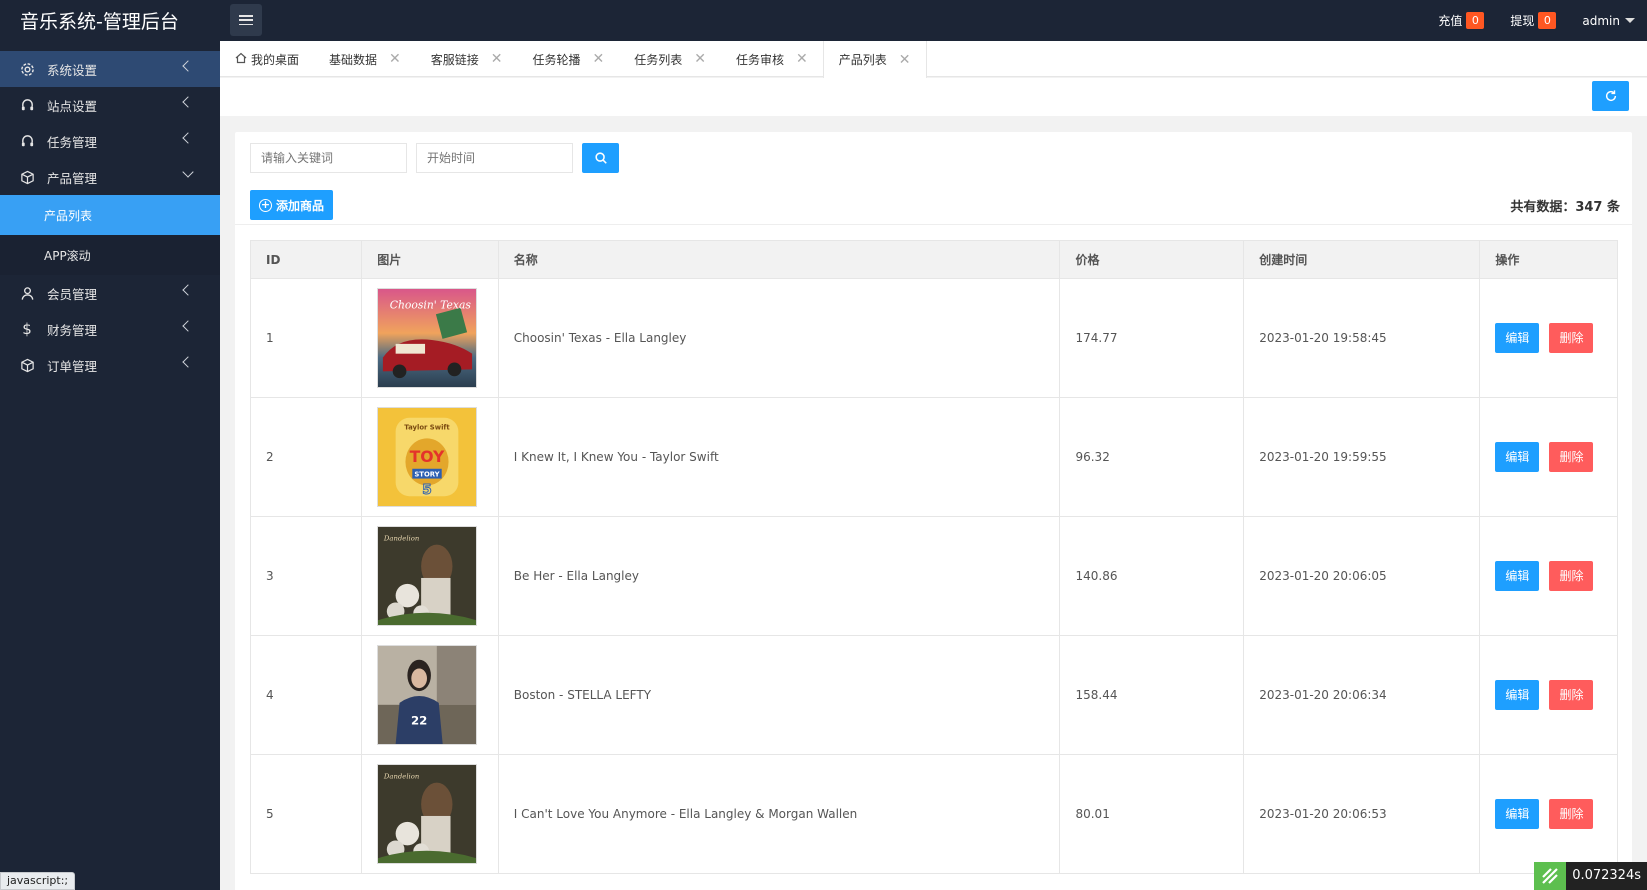 The height and width of the screenshot is (890, 1647). I want to click on cell-image: Taylor Swift TOY STORY 5, so click(430, 457).